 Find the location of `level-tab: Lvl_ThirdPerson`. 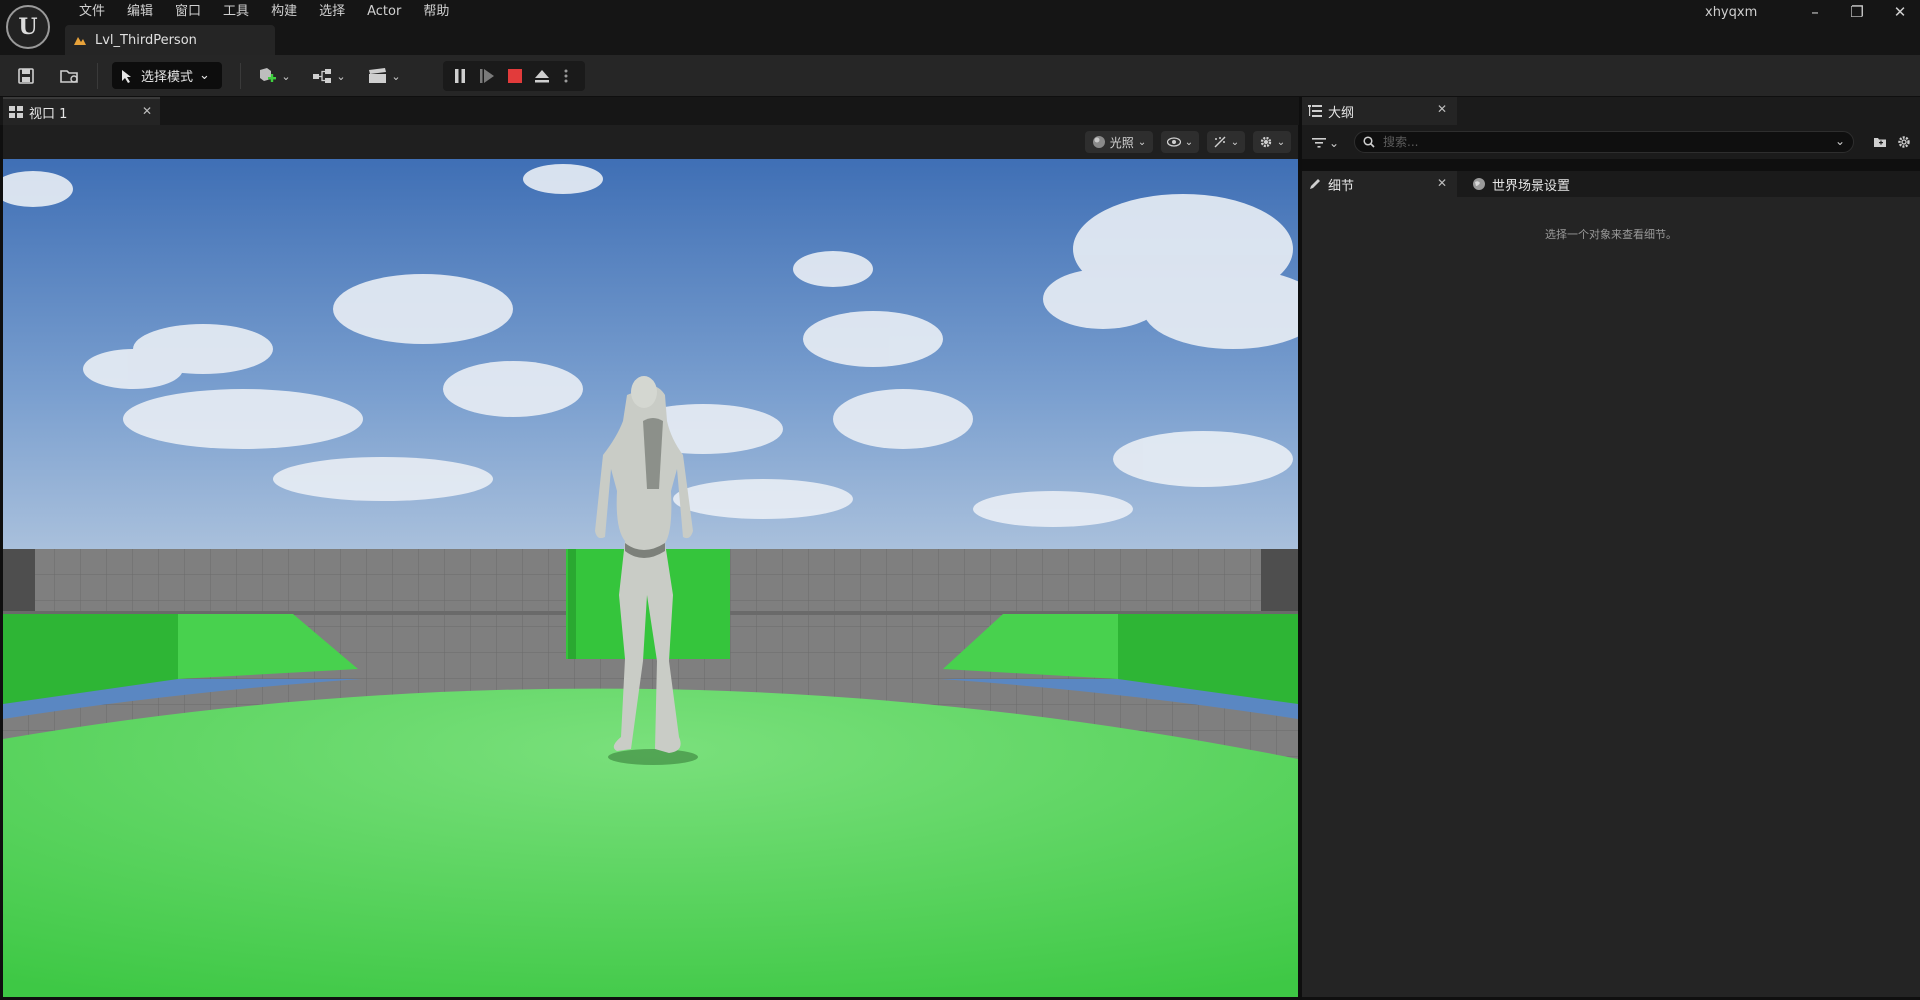

level-tab: Lvl_ThirdPerson is located at coordinates (170, 40).